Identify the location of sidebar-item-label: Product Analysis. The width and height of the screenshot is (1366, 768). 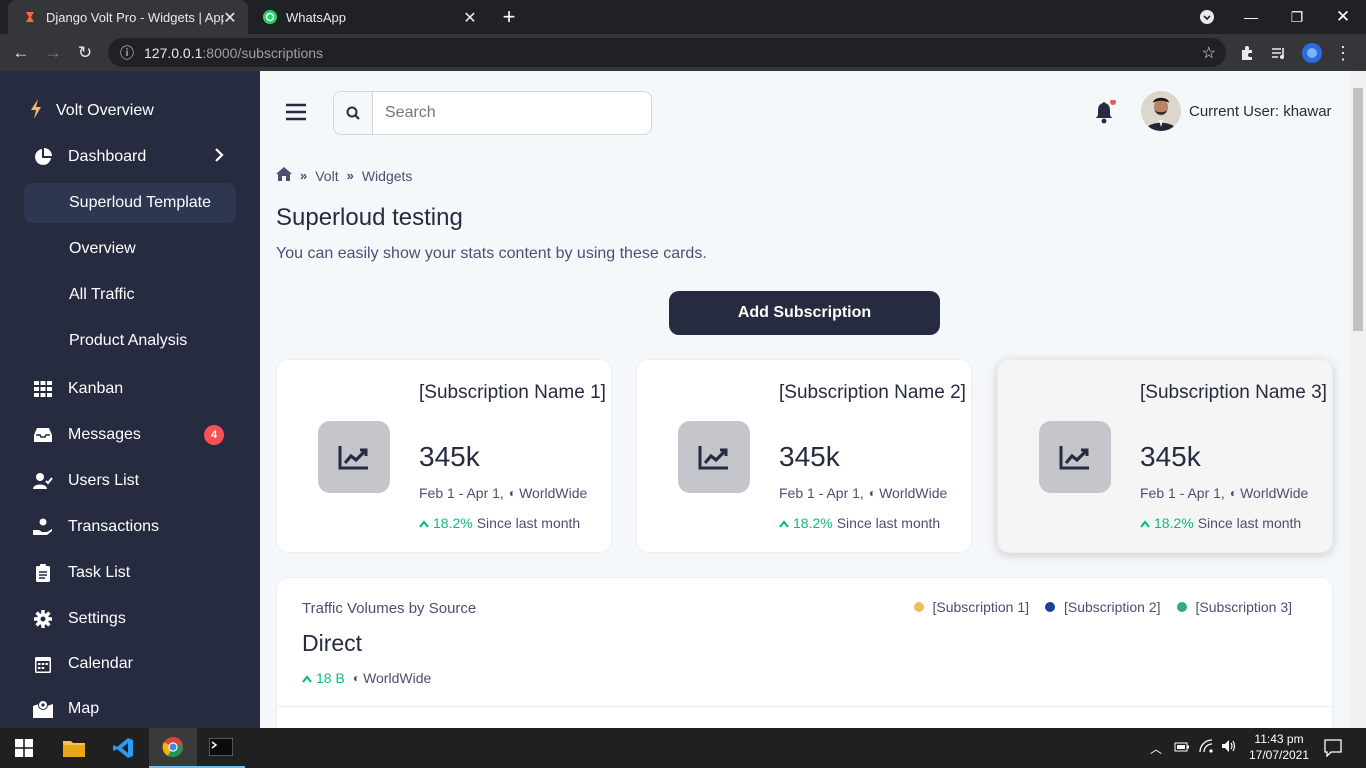
(128, 340).